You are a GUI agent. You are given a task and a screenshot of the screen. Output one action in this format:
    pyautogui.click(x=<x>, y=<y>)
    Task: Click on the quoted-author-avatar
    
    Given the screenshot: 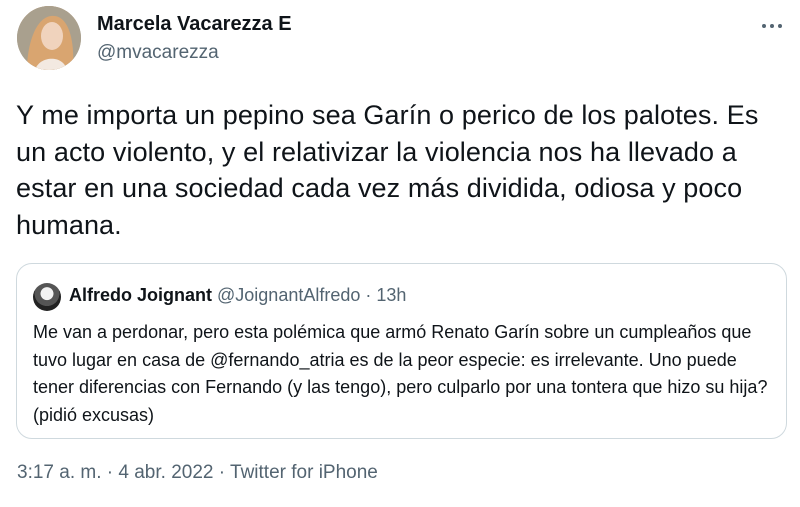 What is the action you would take?
    pyautogui.click(x=47, y=297)
    